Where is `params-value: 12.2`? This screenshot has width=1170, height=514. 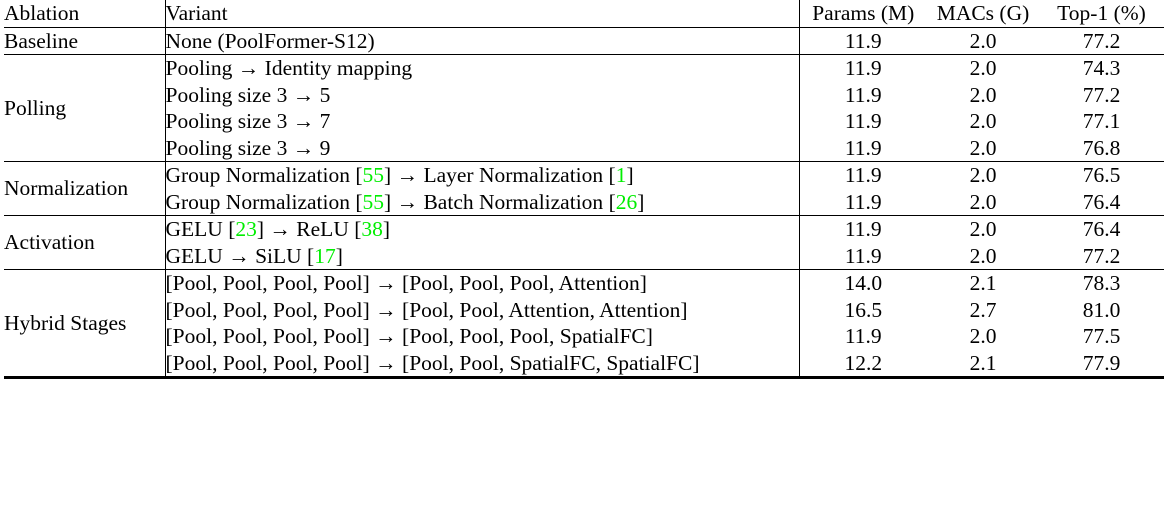
params-value: 12.2 is located at coordinates (863, 362).